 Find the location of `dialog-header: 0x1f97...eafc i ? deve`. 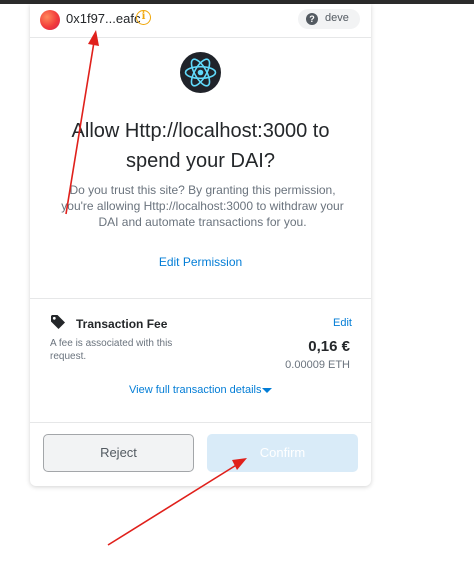

dialog-header: 0x1f97...eafc i ? deve is located at coordinates (200, 19).